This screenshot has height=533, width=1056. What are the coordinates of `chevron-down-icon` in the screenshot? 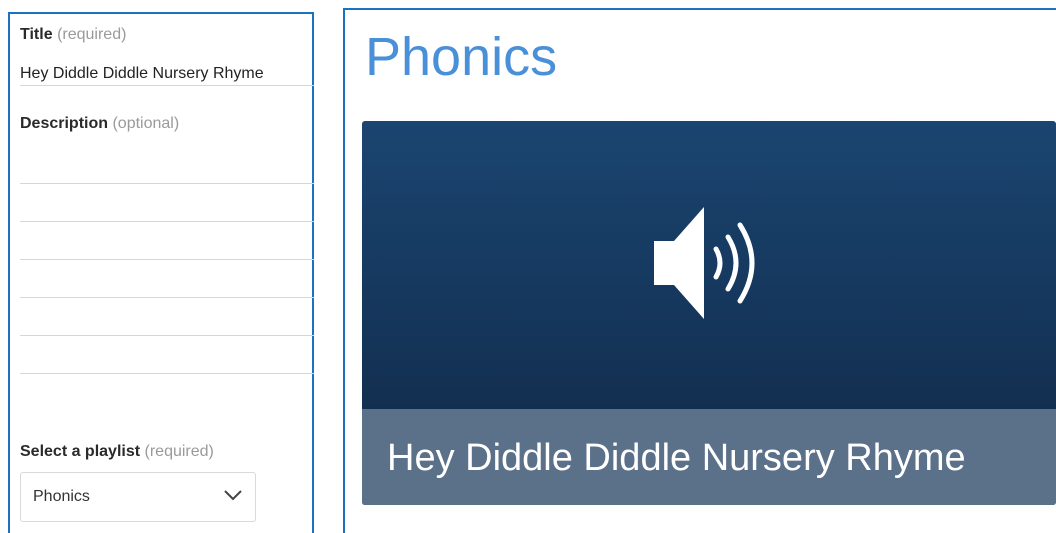 It's located at (233, 495).